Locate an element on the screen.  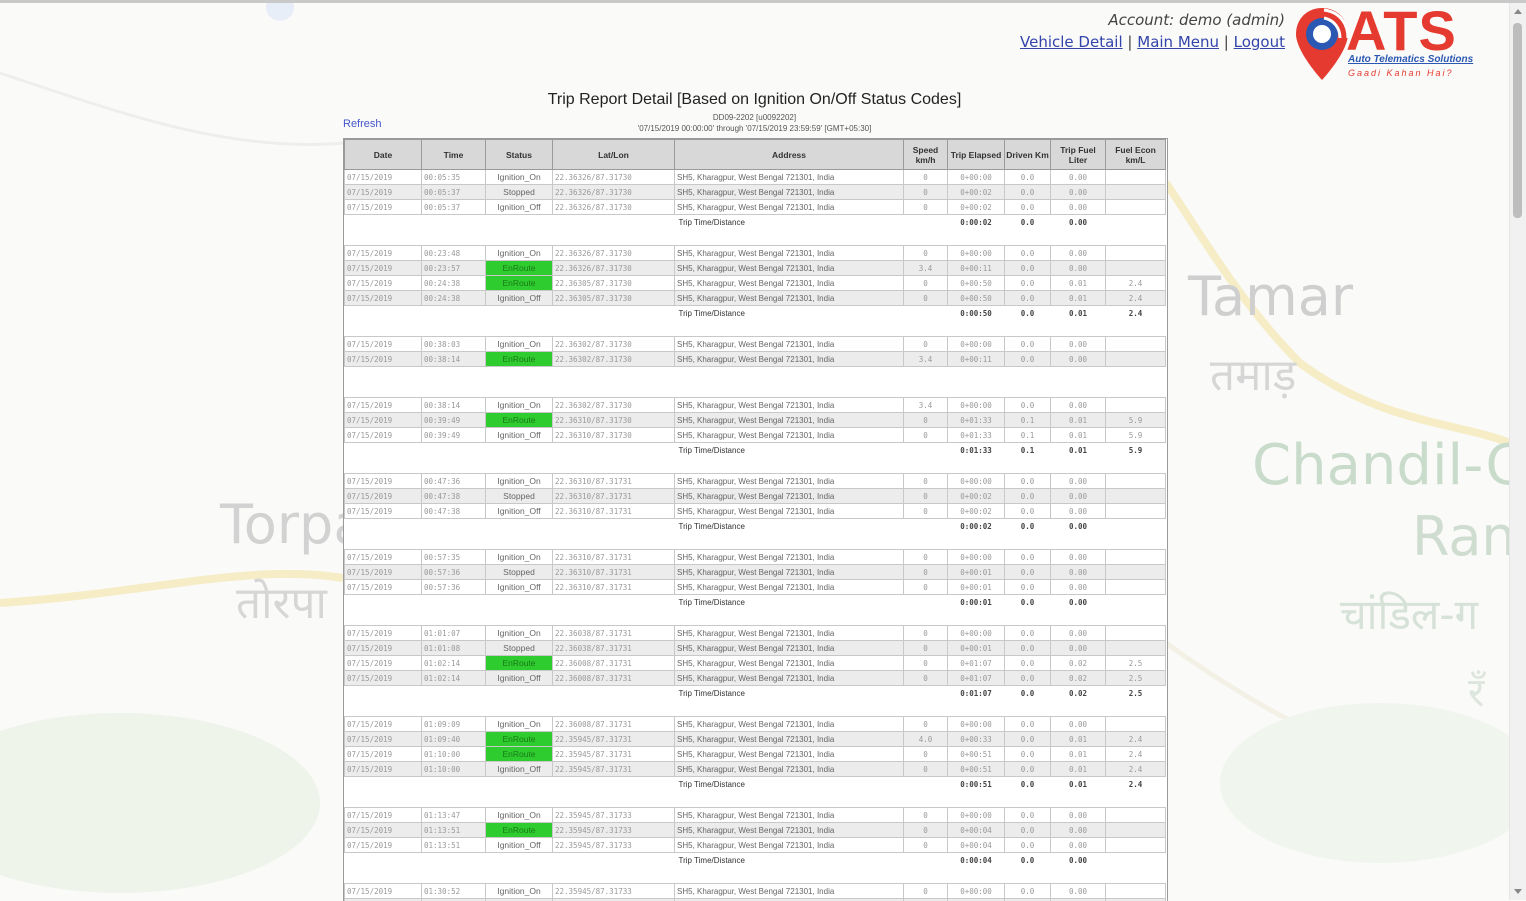
column-header: Fuel Econ km/L is located at coordinates (1136, 155).